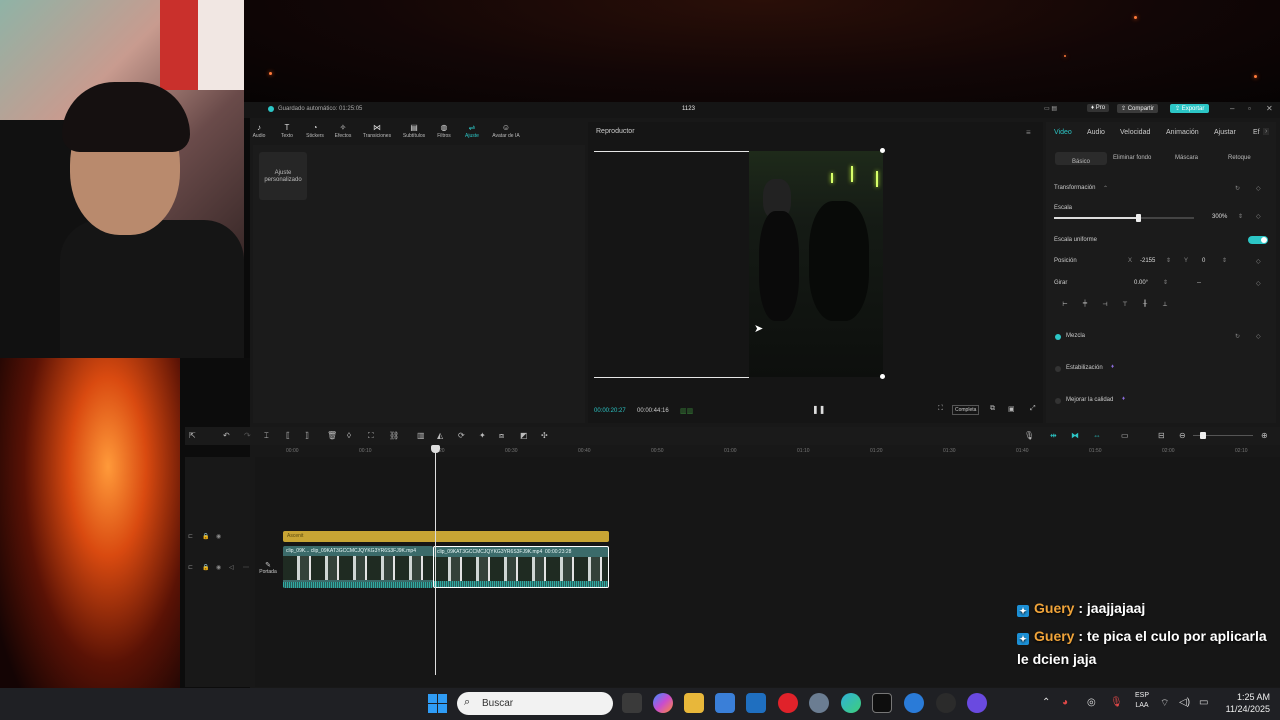 The width and height of the screenshot is (1280, 720). I want to click on custom-adjust-card: Ajuste personalizado, so click(283, 176).